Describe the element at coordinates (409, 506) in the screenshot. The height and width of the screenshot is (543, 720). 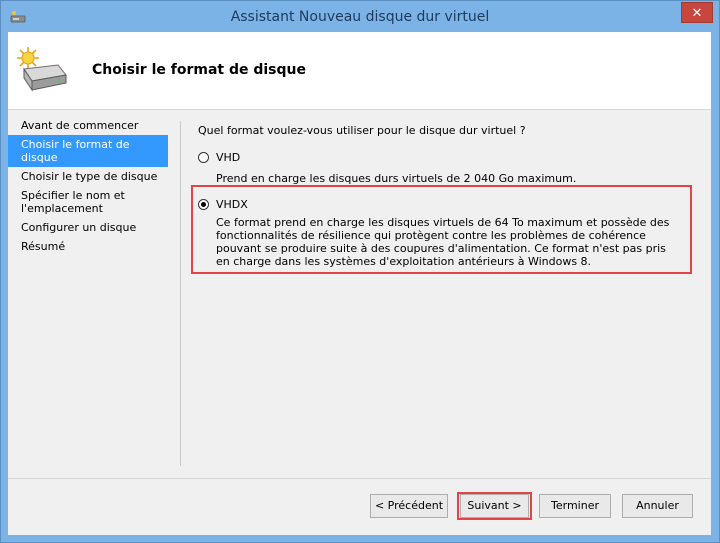
I see `previous-button: < Précédent` at that location.